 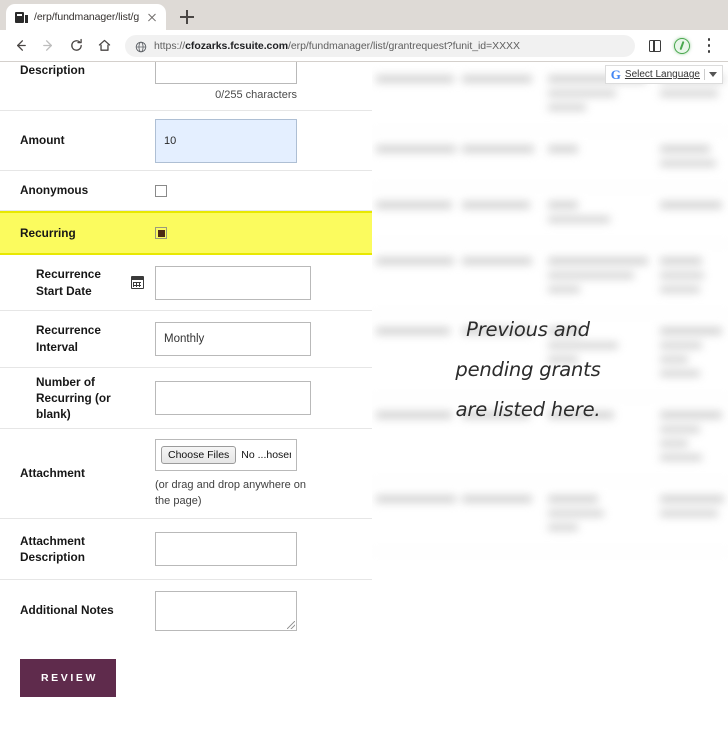 What do you see at coordinates (21, 17) in the screenshot?
I see `fcsuite-favicon-icon` at bounding box center [21, 17].